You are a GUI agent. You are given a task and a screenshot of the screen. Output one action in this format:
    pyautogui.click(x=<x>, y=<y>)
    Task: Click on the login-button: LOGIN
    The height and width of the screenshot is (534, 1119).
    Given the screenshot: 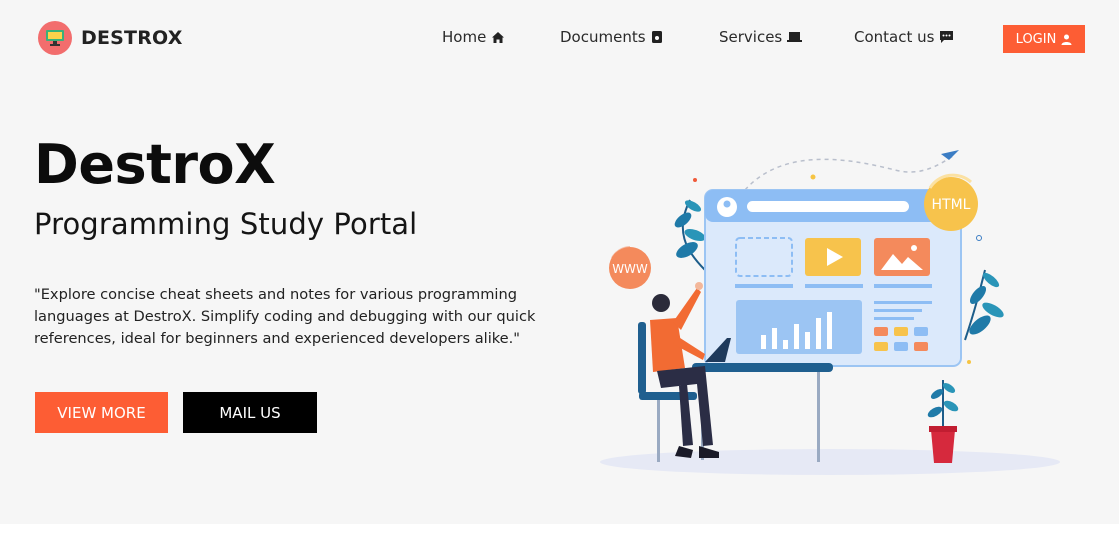 What is the action you would take?
    pyautogui.click(x=1044, y=39)
    